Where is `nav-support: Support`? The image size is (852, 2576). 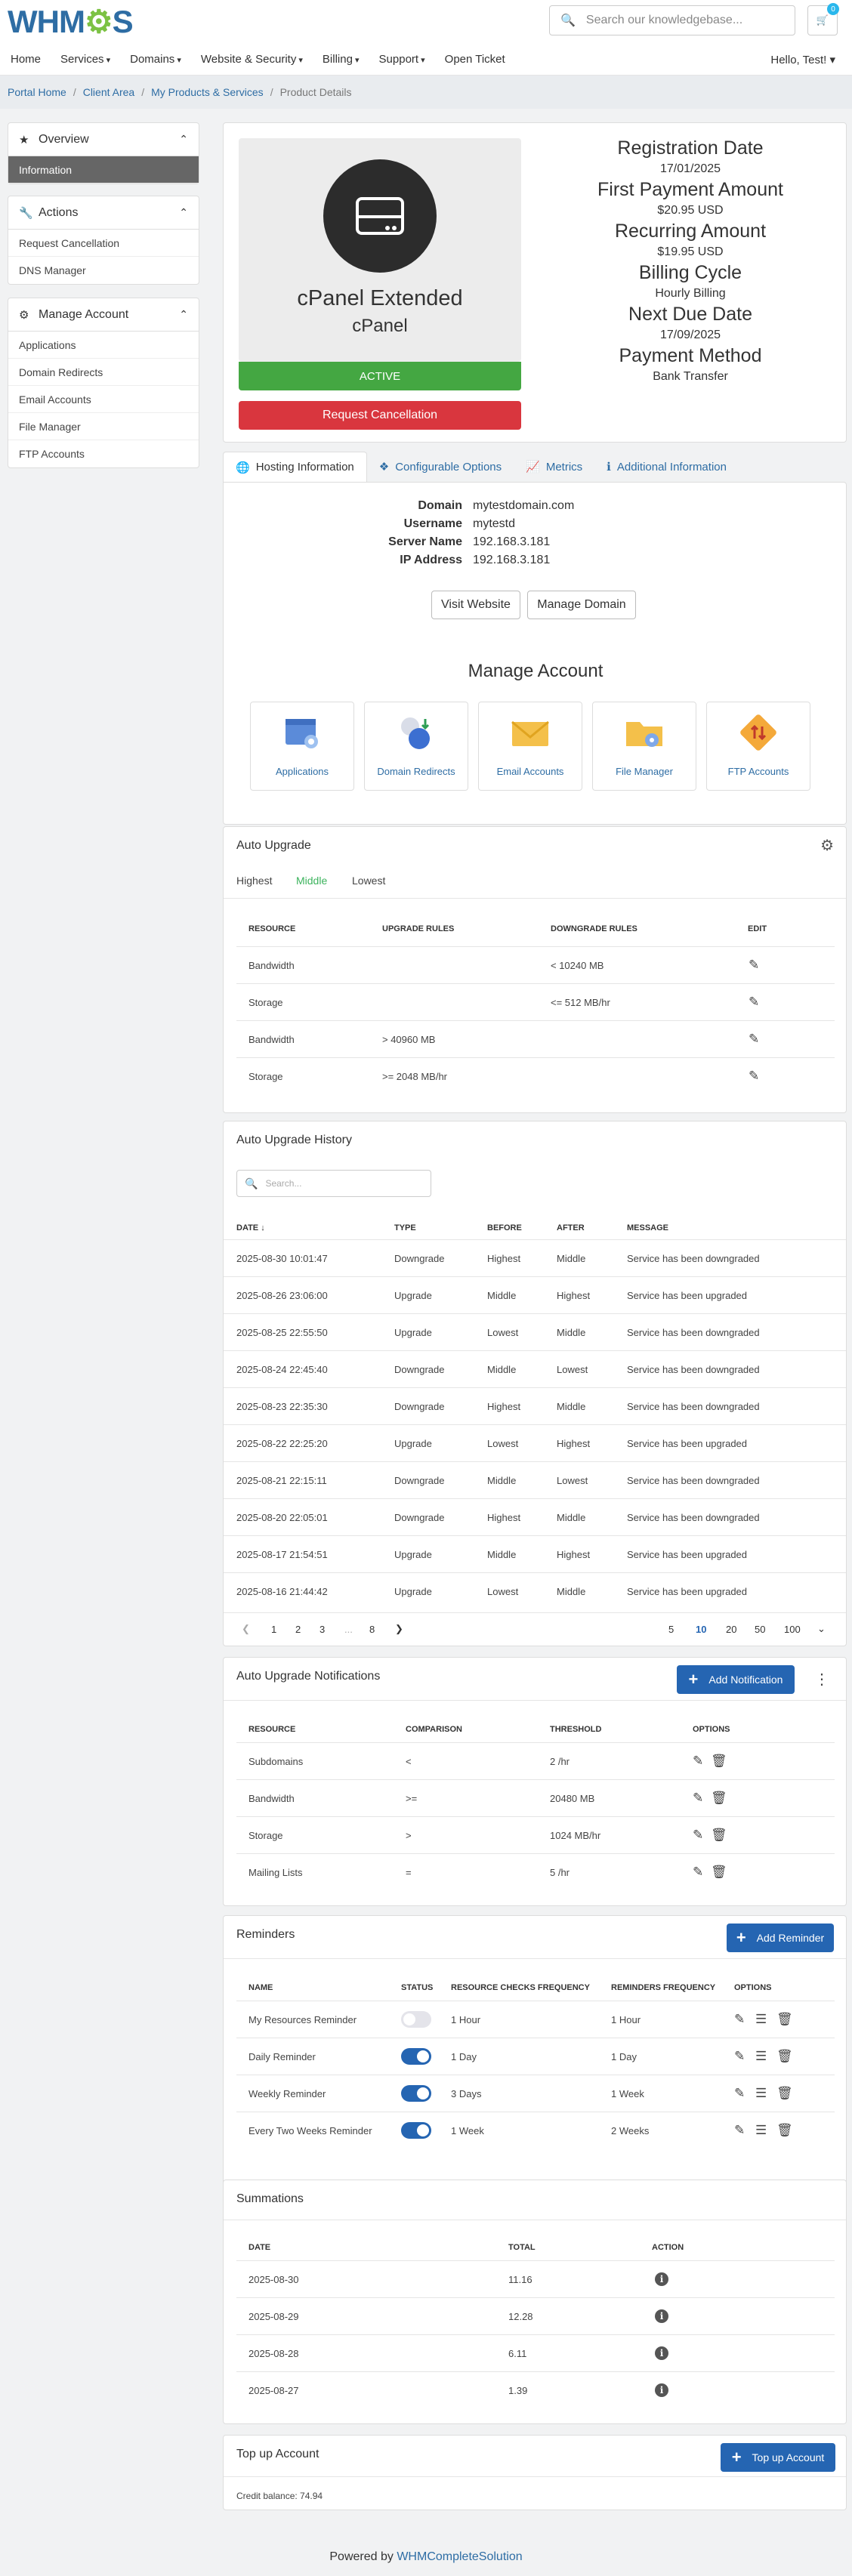 nav-support: Support is located at coordinates (402, 59).